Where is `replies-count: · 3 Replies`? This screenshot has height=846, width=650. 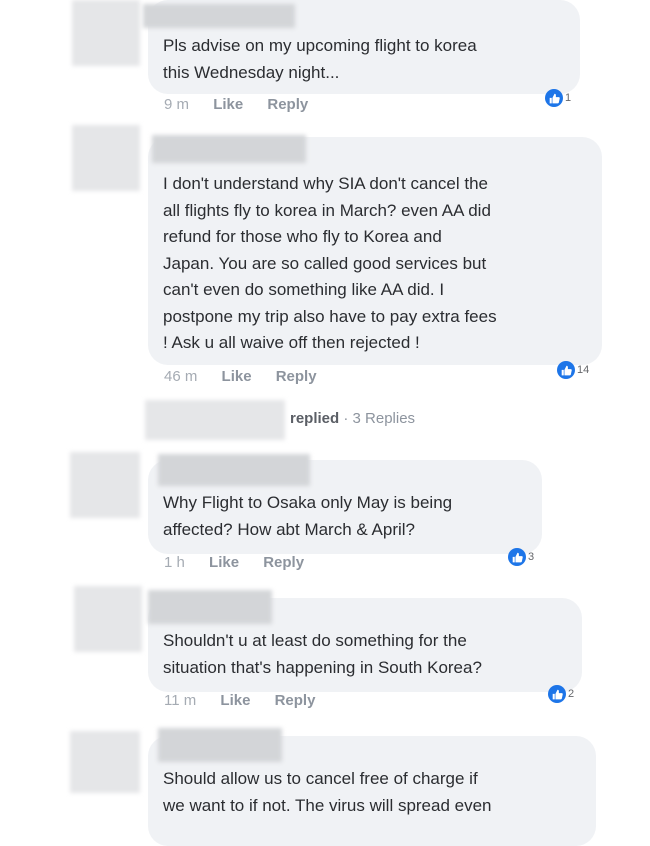 replies-count: · 3 Replies is located at coordinates (379, 418).